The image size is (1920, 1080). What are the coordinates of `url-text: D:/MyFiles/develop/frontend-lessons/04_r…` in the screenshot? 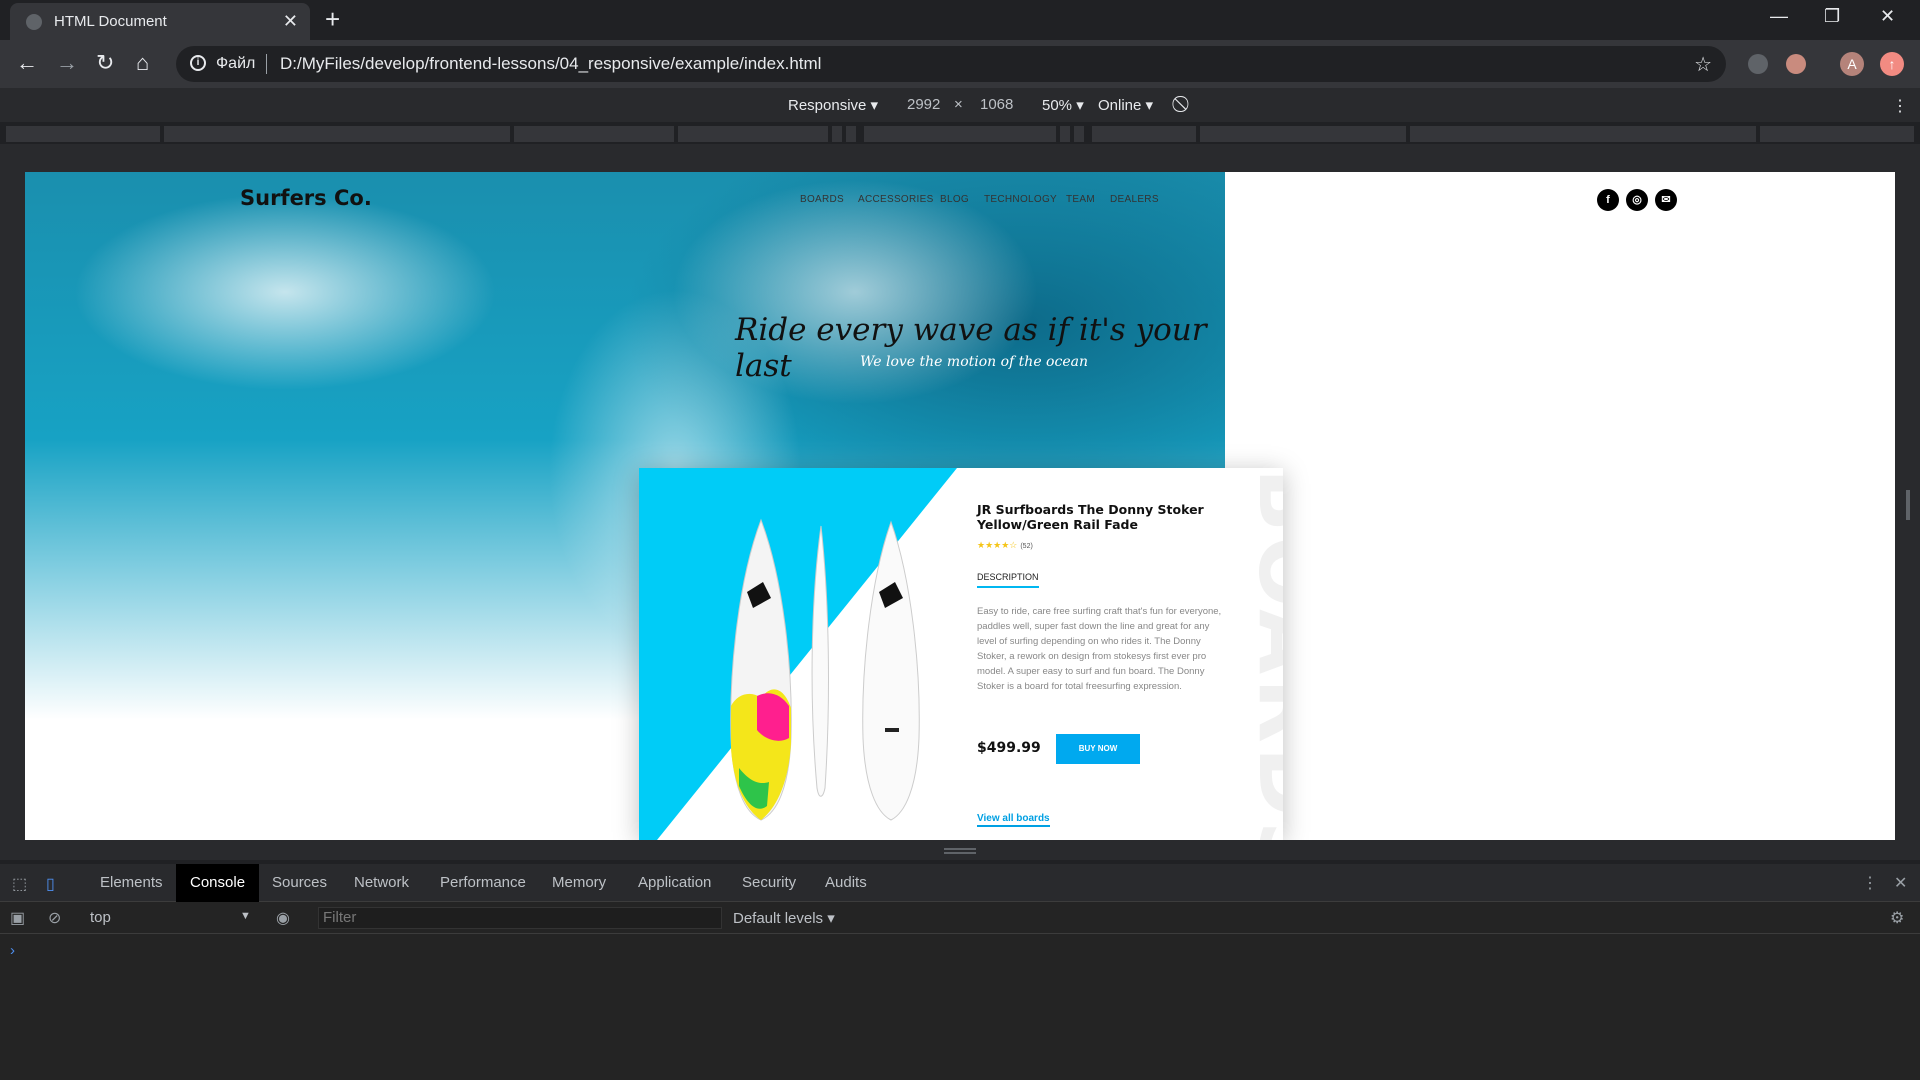 It's located at (550, 64).